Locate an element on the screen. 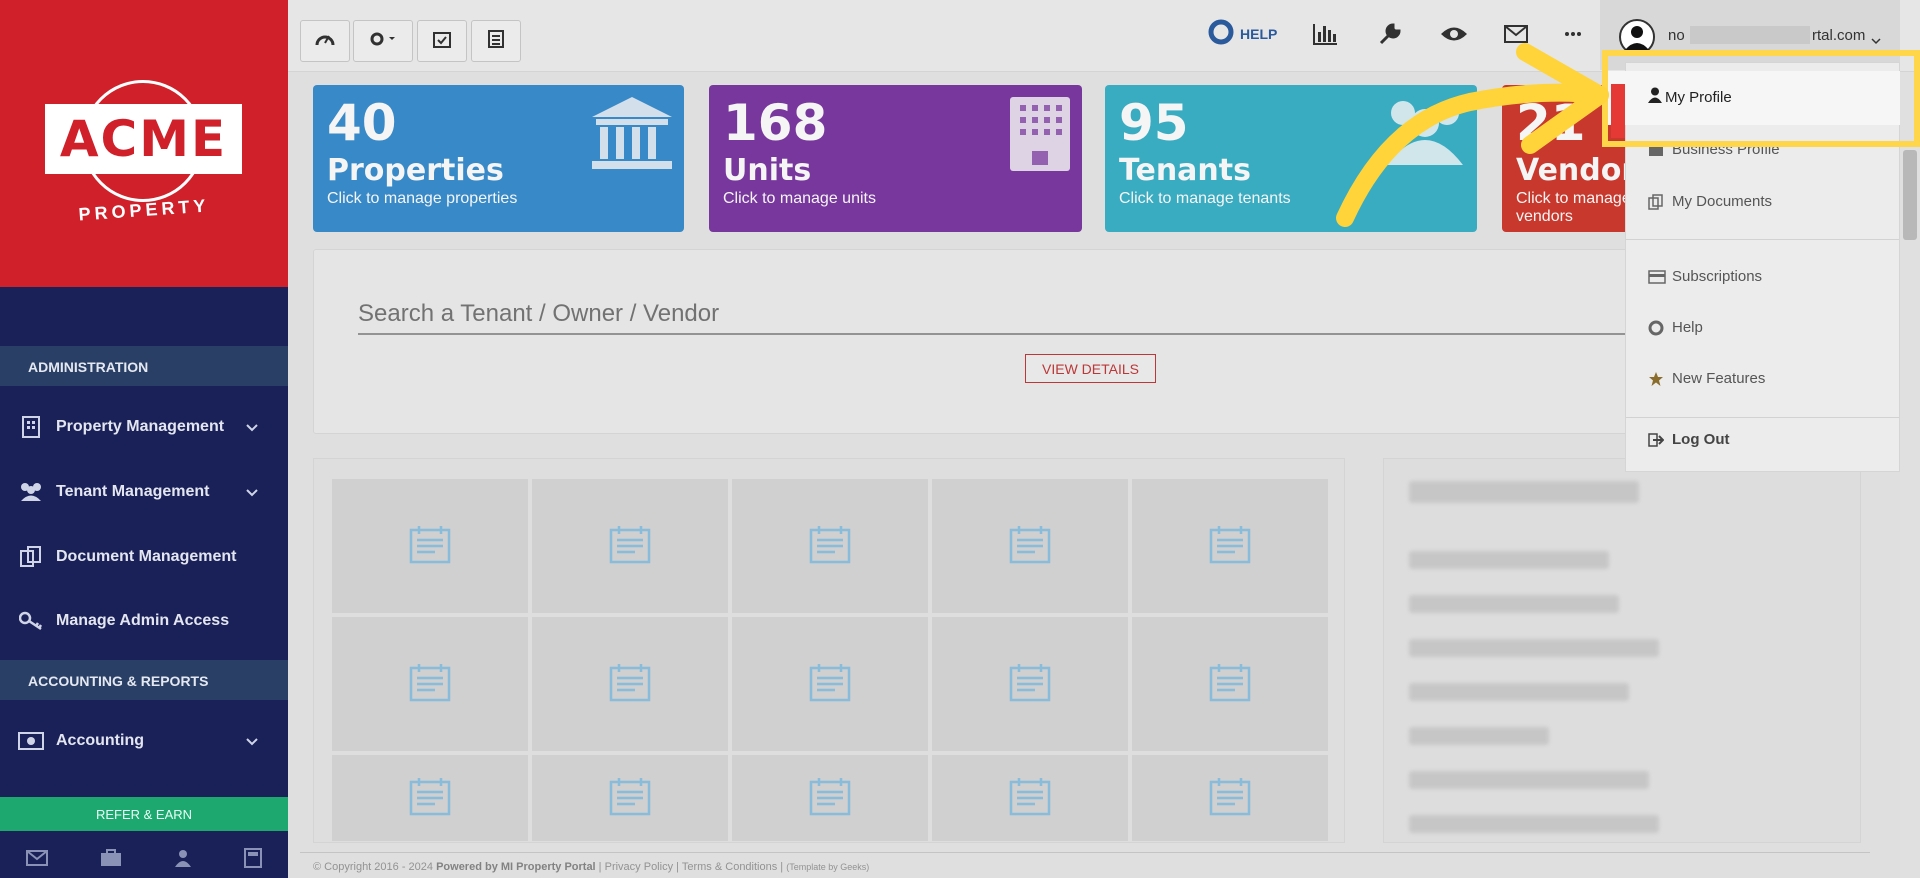 The image size is (1920, 878). email-redaction is located at coordinates (1750, 35).